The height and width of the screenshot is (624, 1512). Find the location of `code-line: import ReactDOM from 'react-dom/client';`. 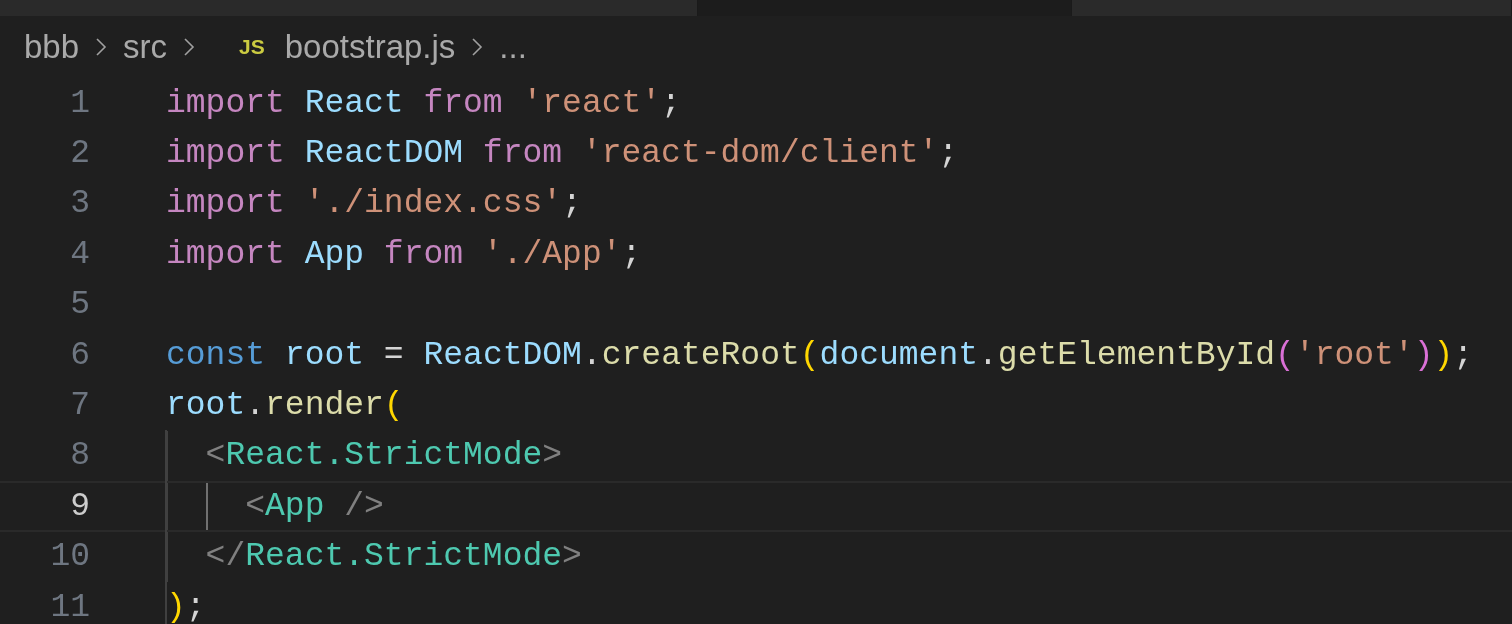

code-line: import ReactDOM from 'react-dom/client'; is located at coordinates (562, 154).